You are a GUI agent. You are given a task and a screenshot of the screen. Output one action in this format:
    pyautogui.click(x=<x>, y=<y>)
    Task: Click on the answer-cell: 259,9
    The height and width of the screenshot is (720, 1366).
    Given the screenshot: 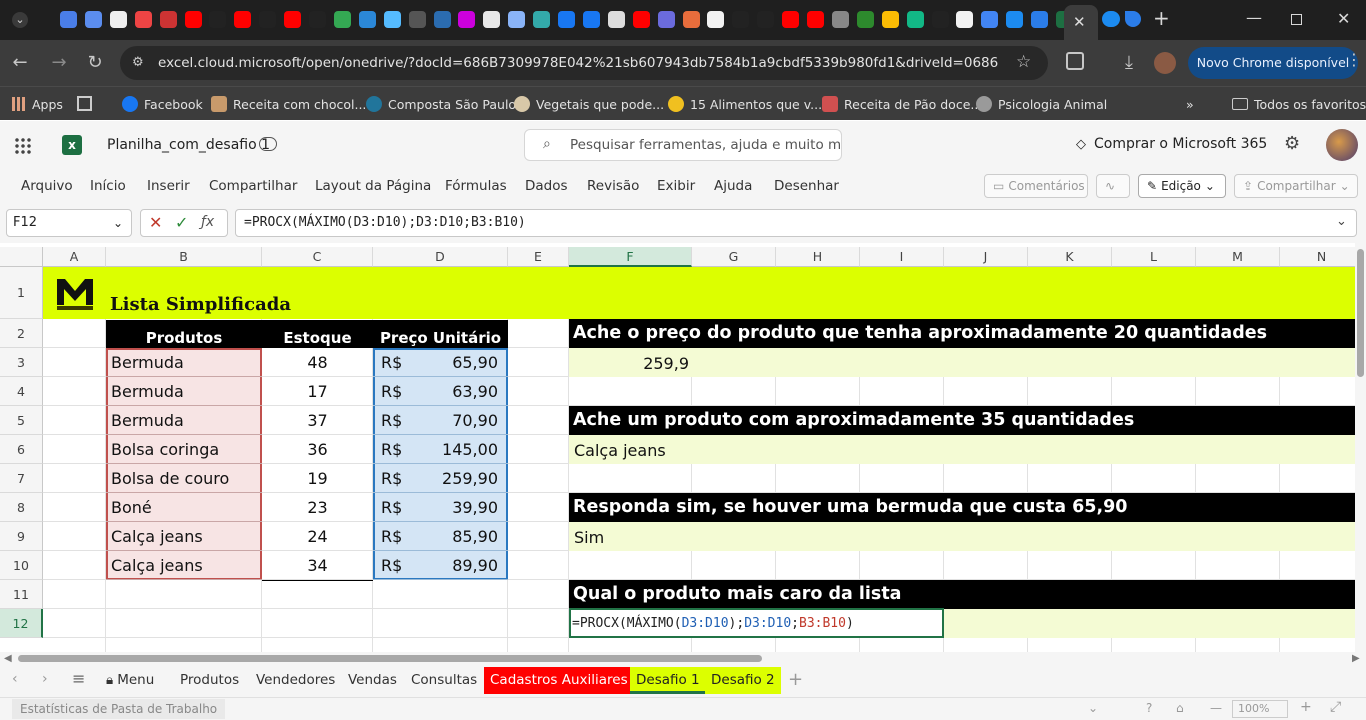 What is the action you would take?
    pyautogui.click(x=629, y=363)
    